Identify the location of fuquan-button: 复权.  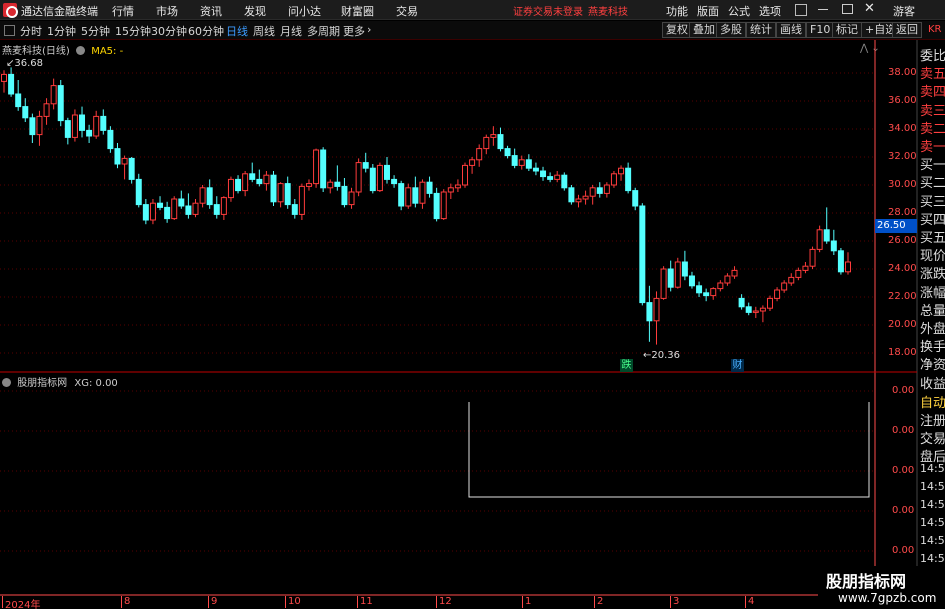
(677, 30).